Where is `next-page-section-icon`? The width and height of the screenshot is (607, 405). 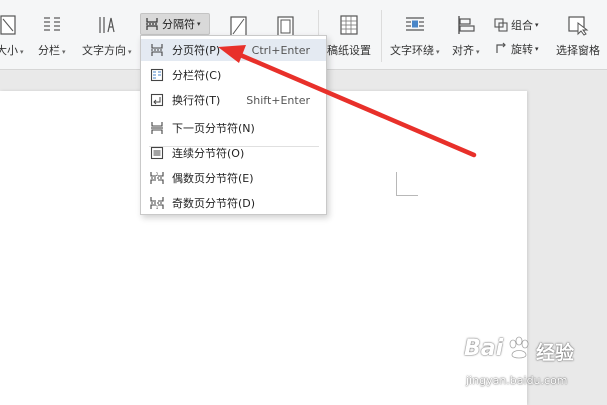 next-page-section-icon is located at coordinates (157, 128).